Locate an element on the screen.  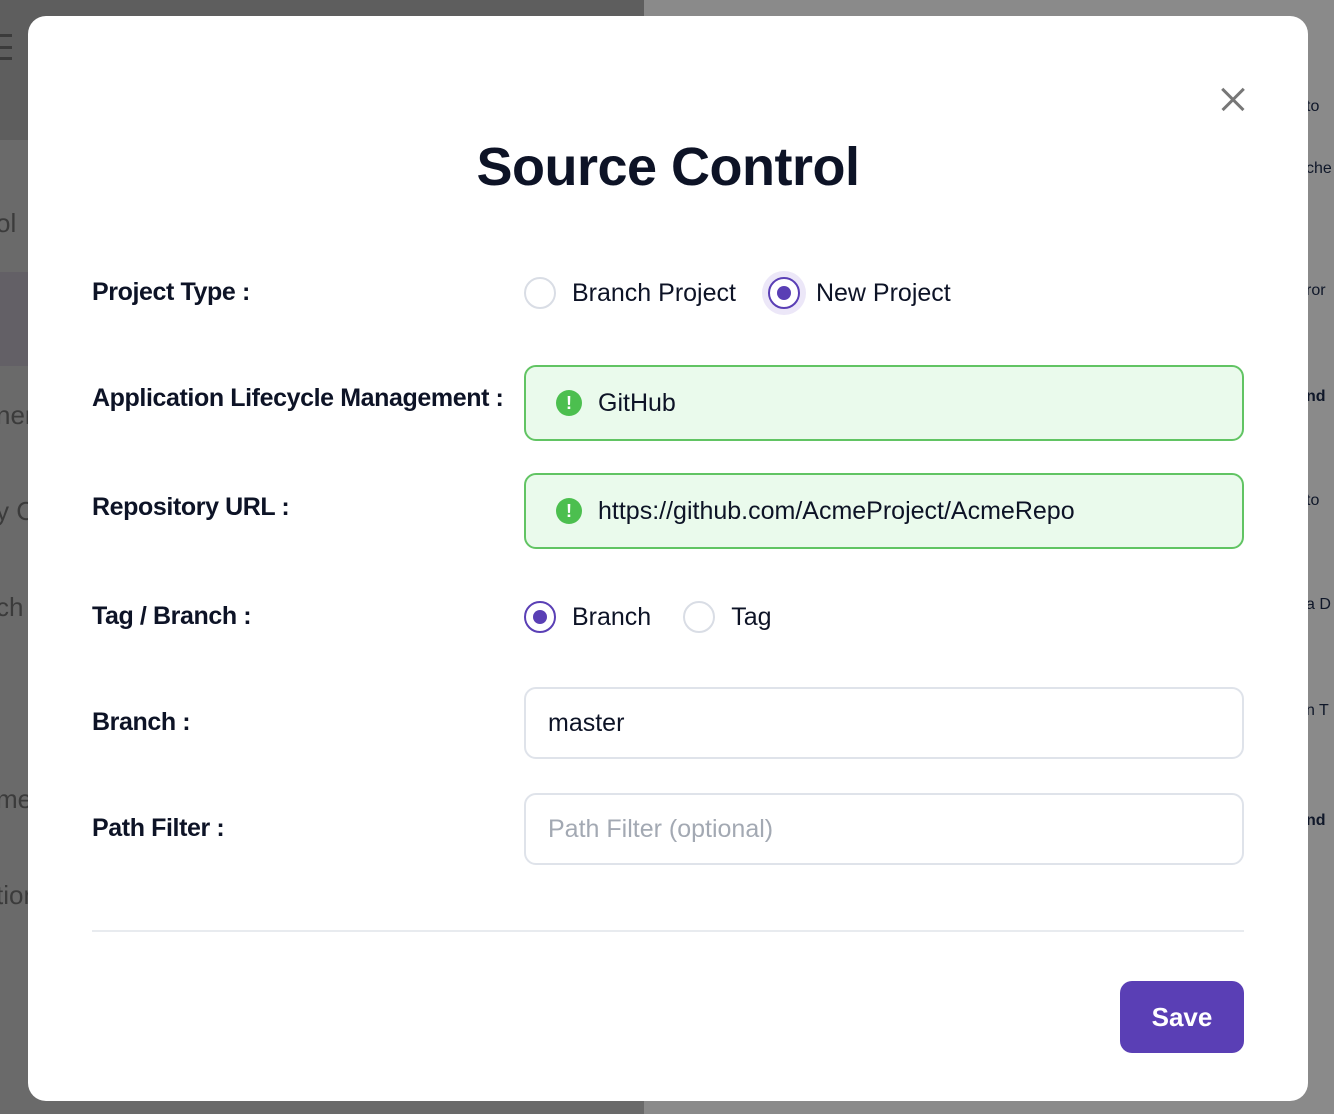
close-icon is located at coordinates (1232, 100).